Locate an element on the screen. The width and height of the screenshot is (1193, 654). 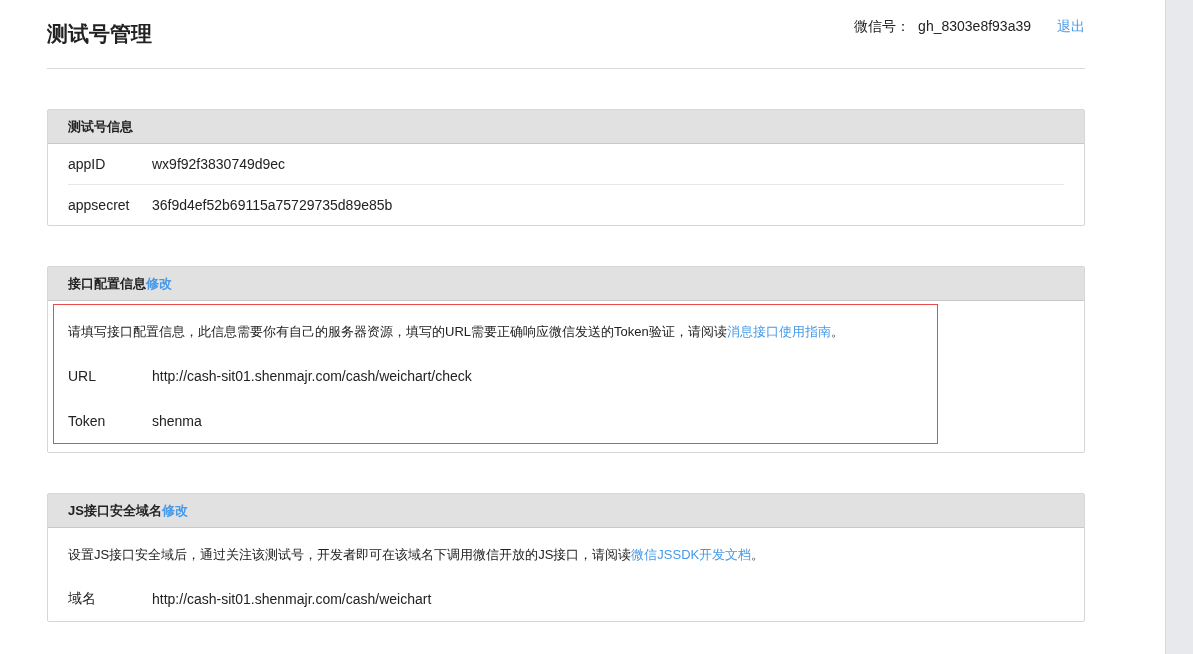
account-id: gh_8303e8f93a39 is located at coordinates (974, 27).